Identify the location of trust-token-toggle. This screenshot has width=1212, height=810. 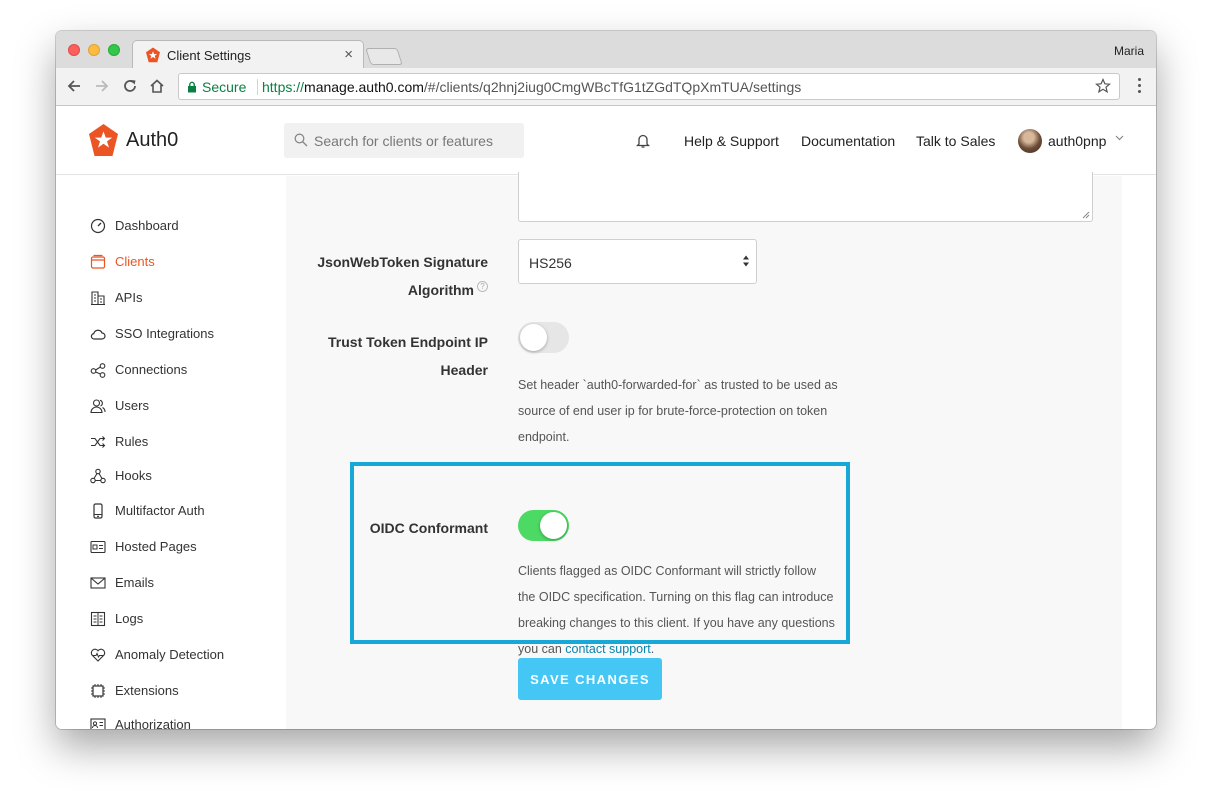
(543, 337).